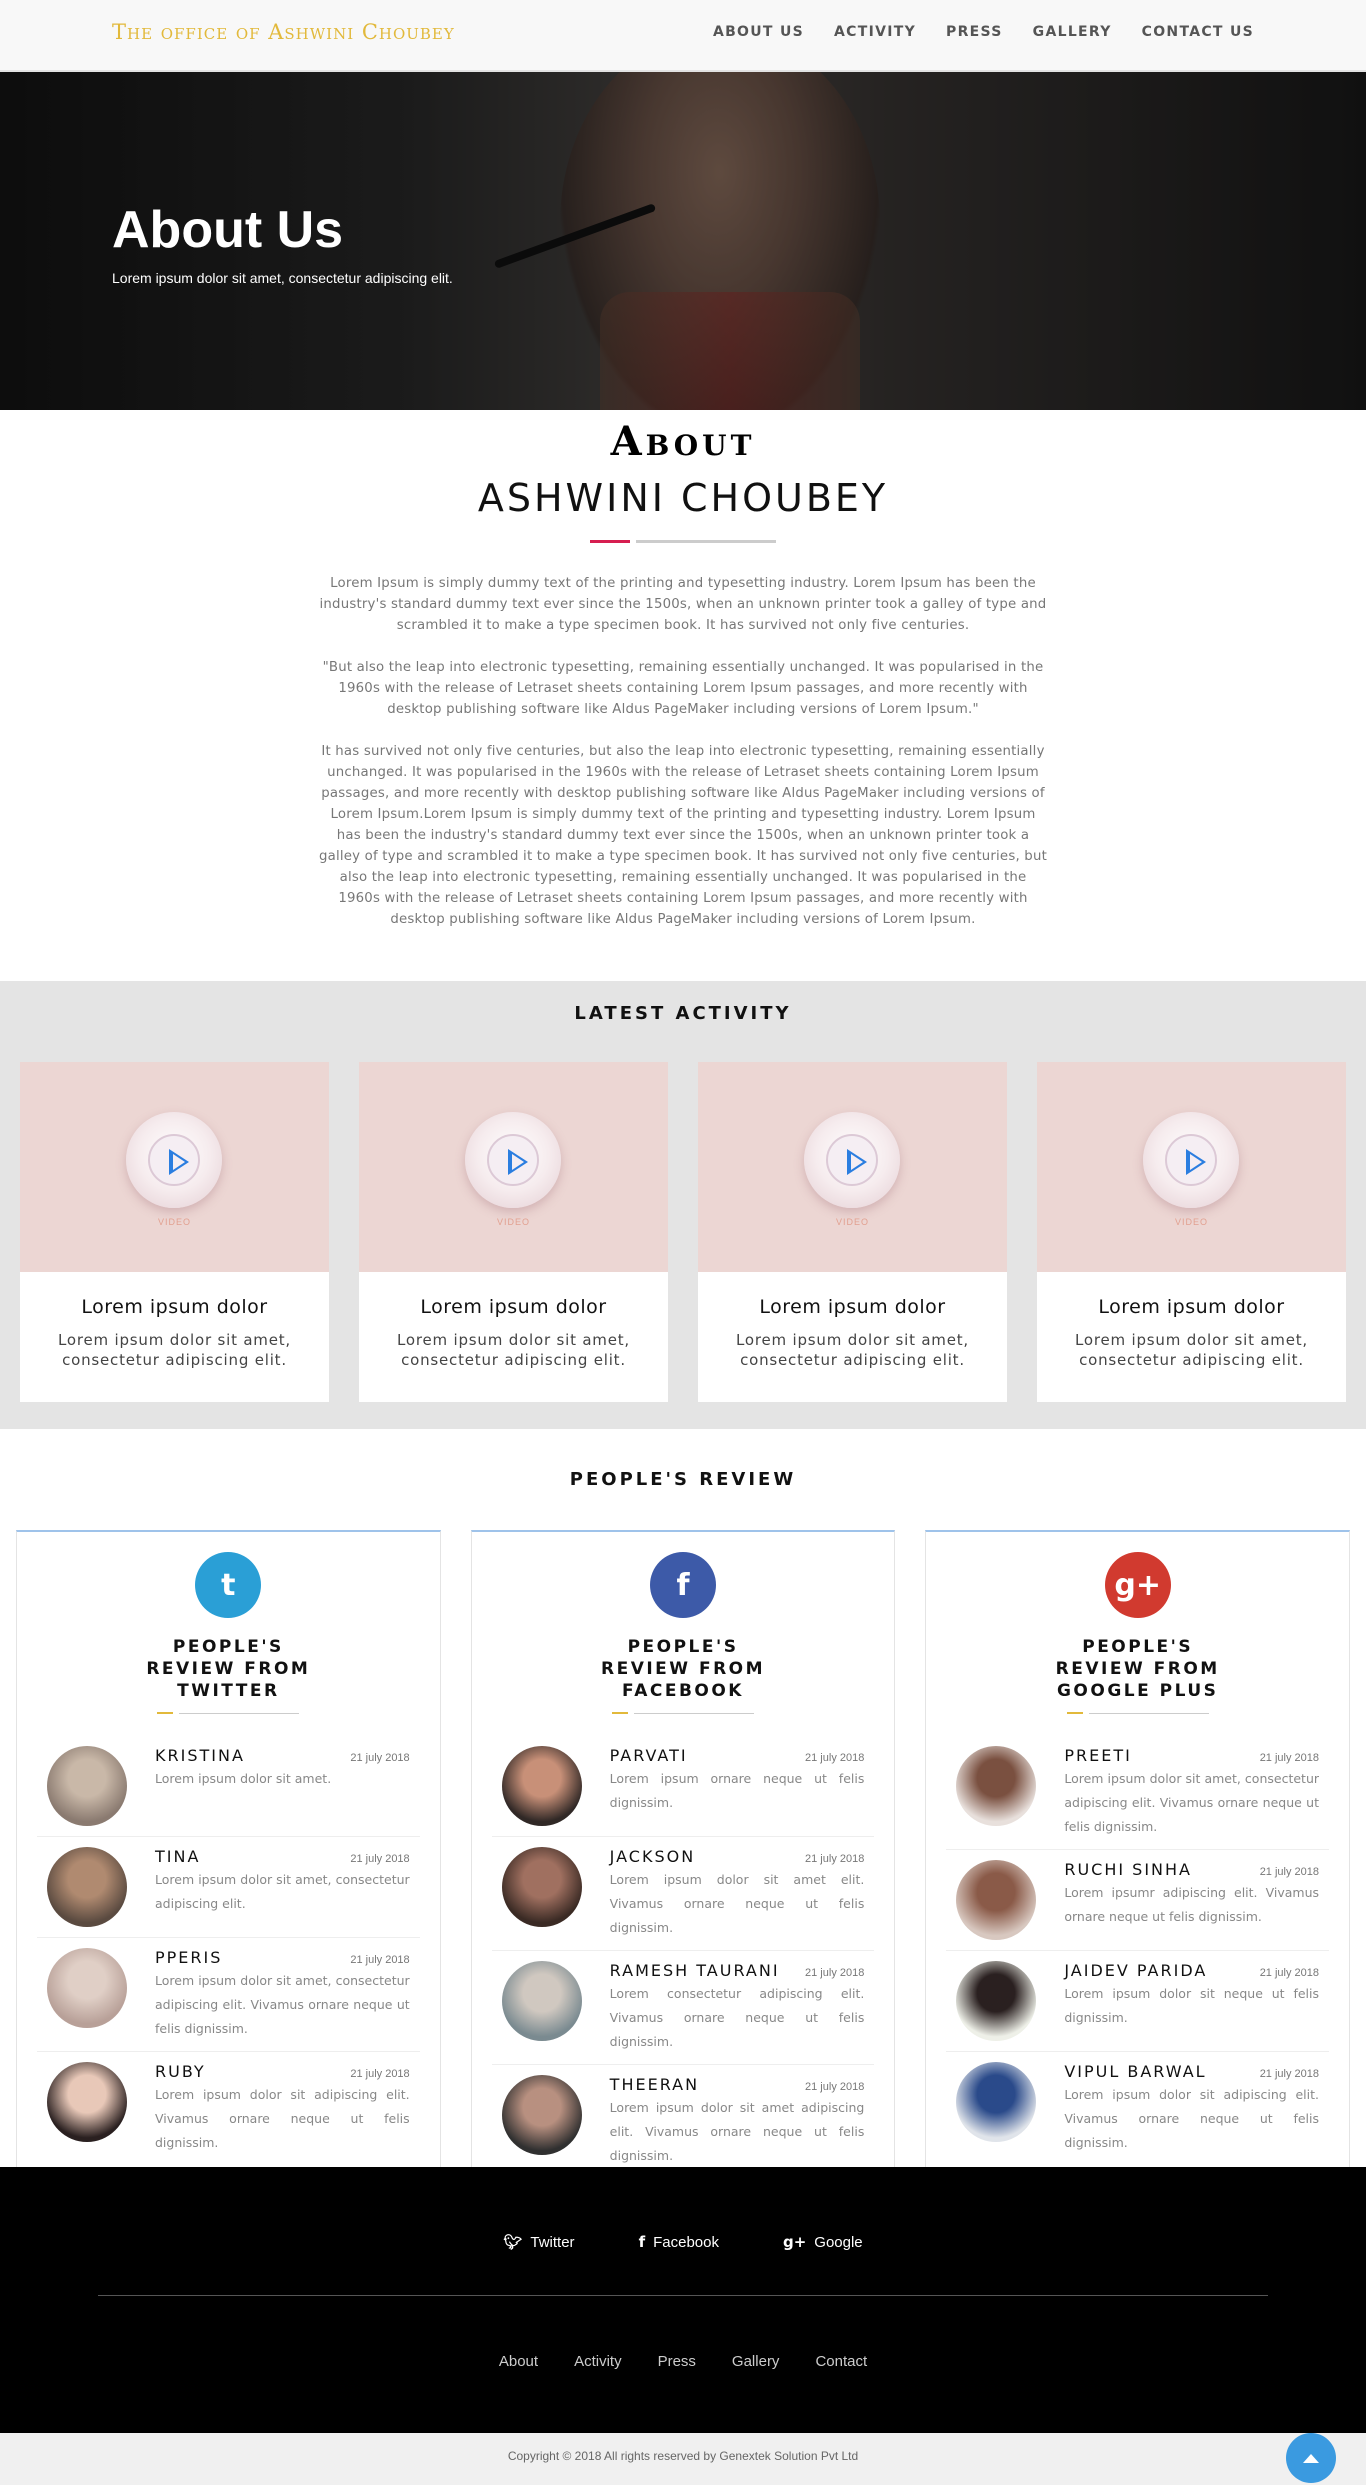  Describe the element at coordinates (683, 498) in the screenshot. I see `about-name: ASHWINI CHOUBEY` at that location.